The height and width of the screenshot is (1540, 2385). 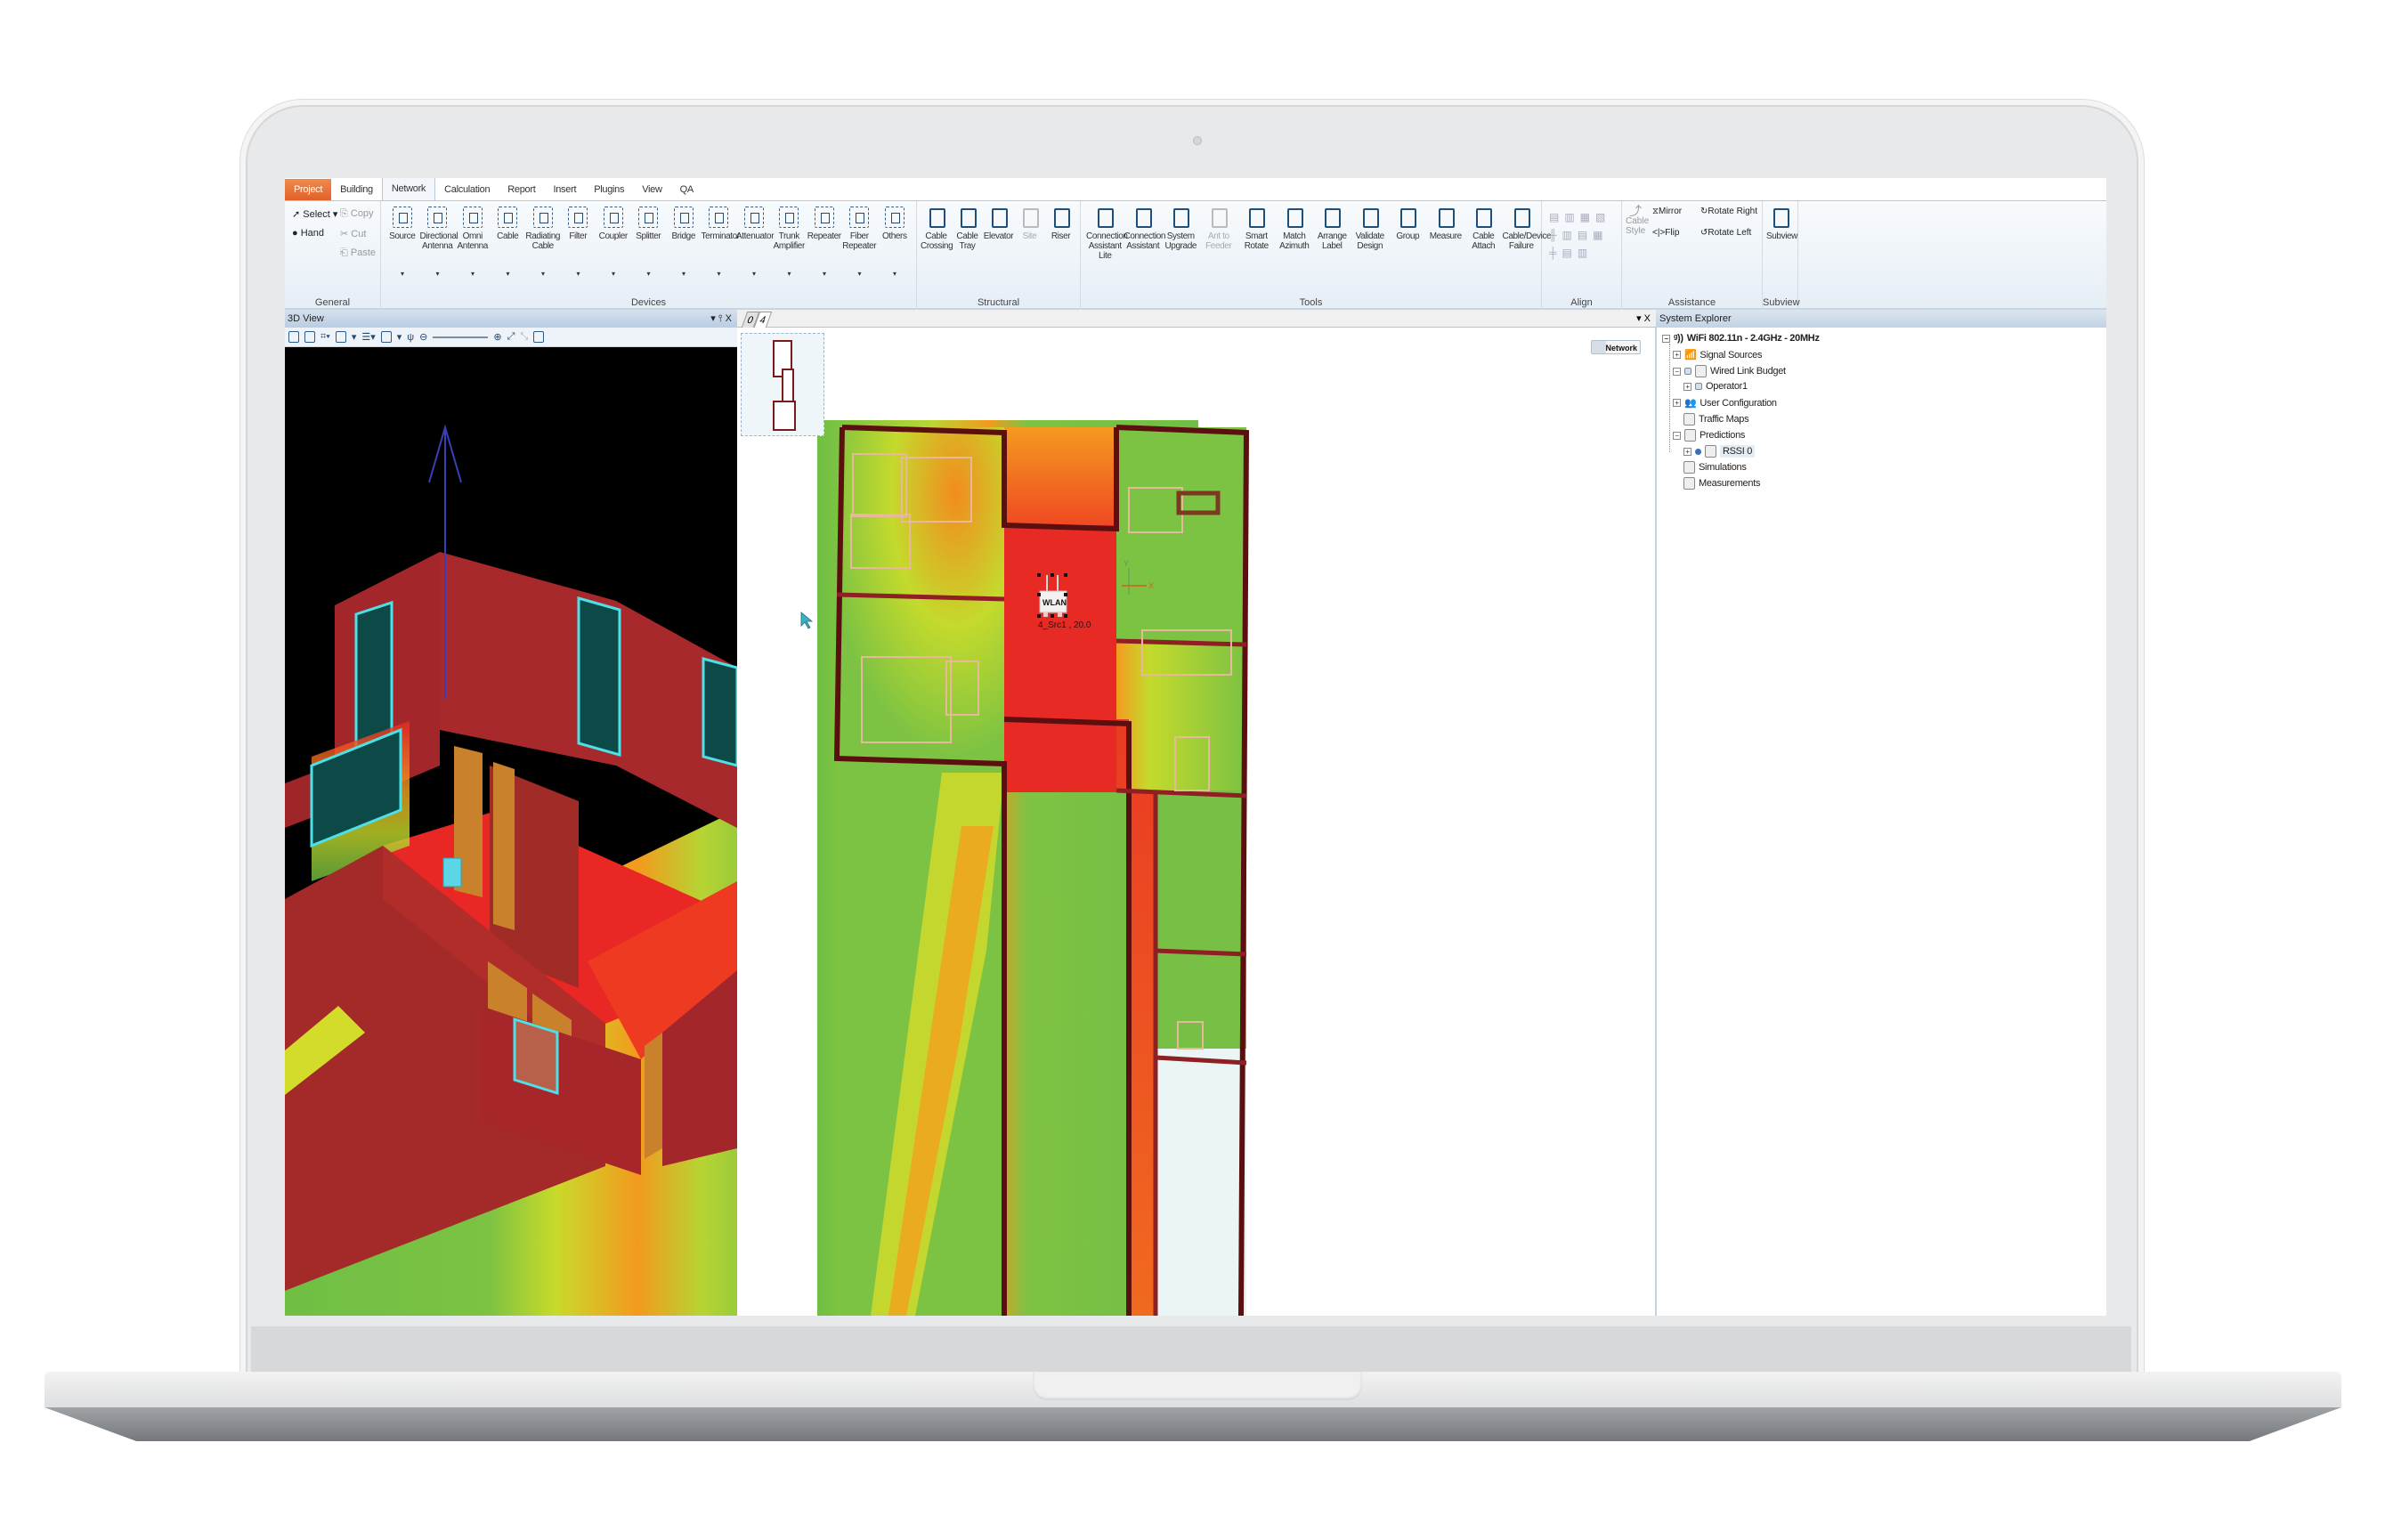 What do you see at coordinates (497, 337) in the screenshot?
I see `zoom-in-icon: ⊕` at bounding box center [497, 337].